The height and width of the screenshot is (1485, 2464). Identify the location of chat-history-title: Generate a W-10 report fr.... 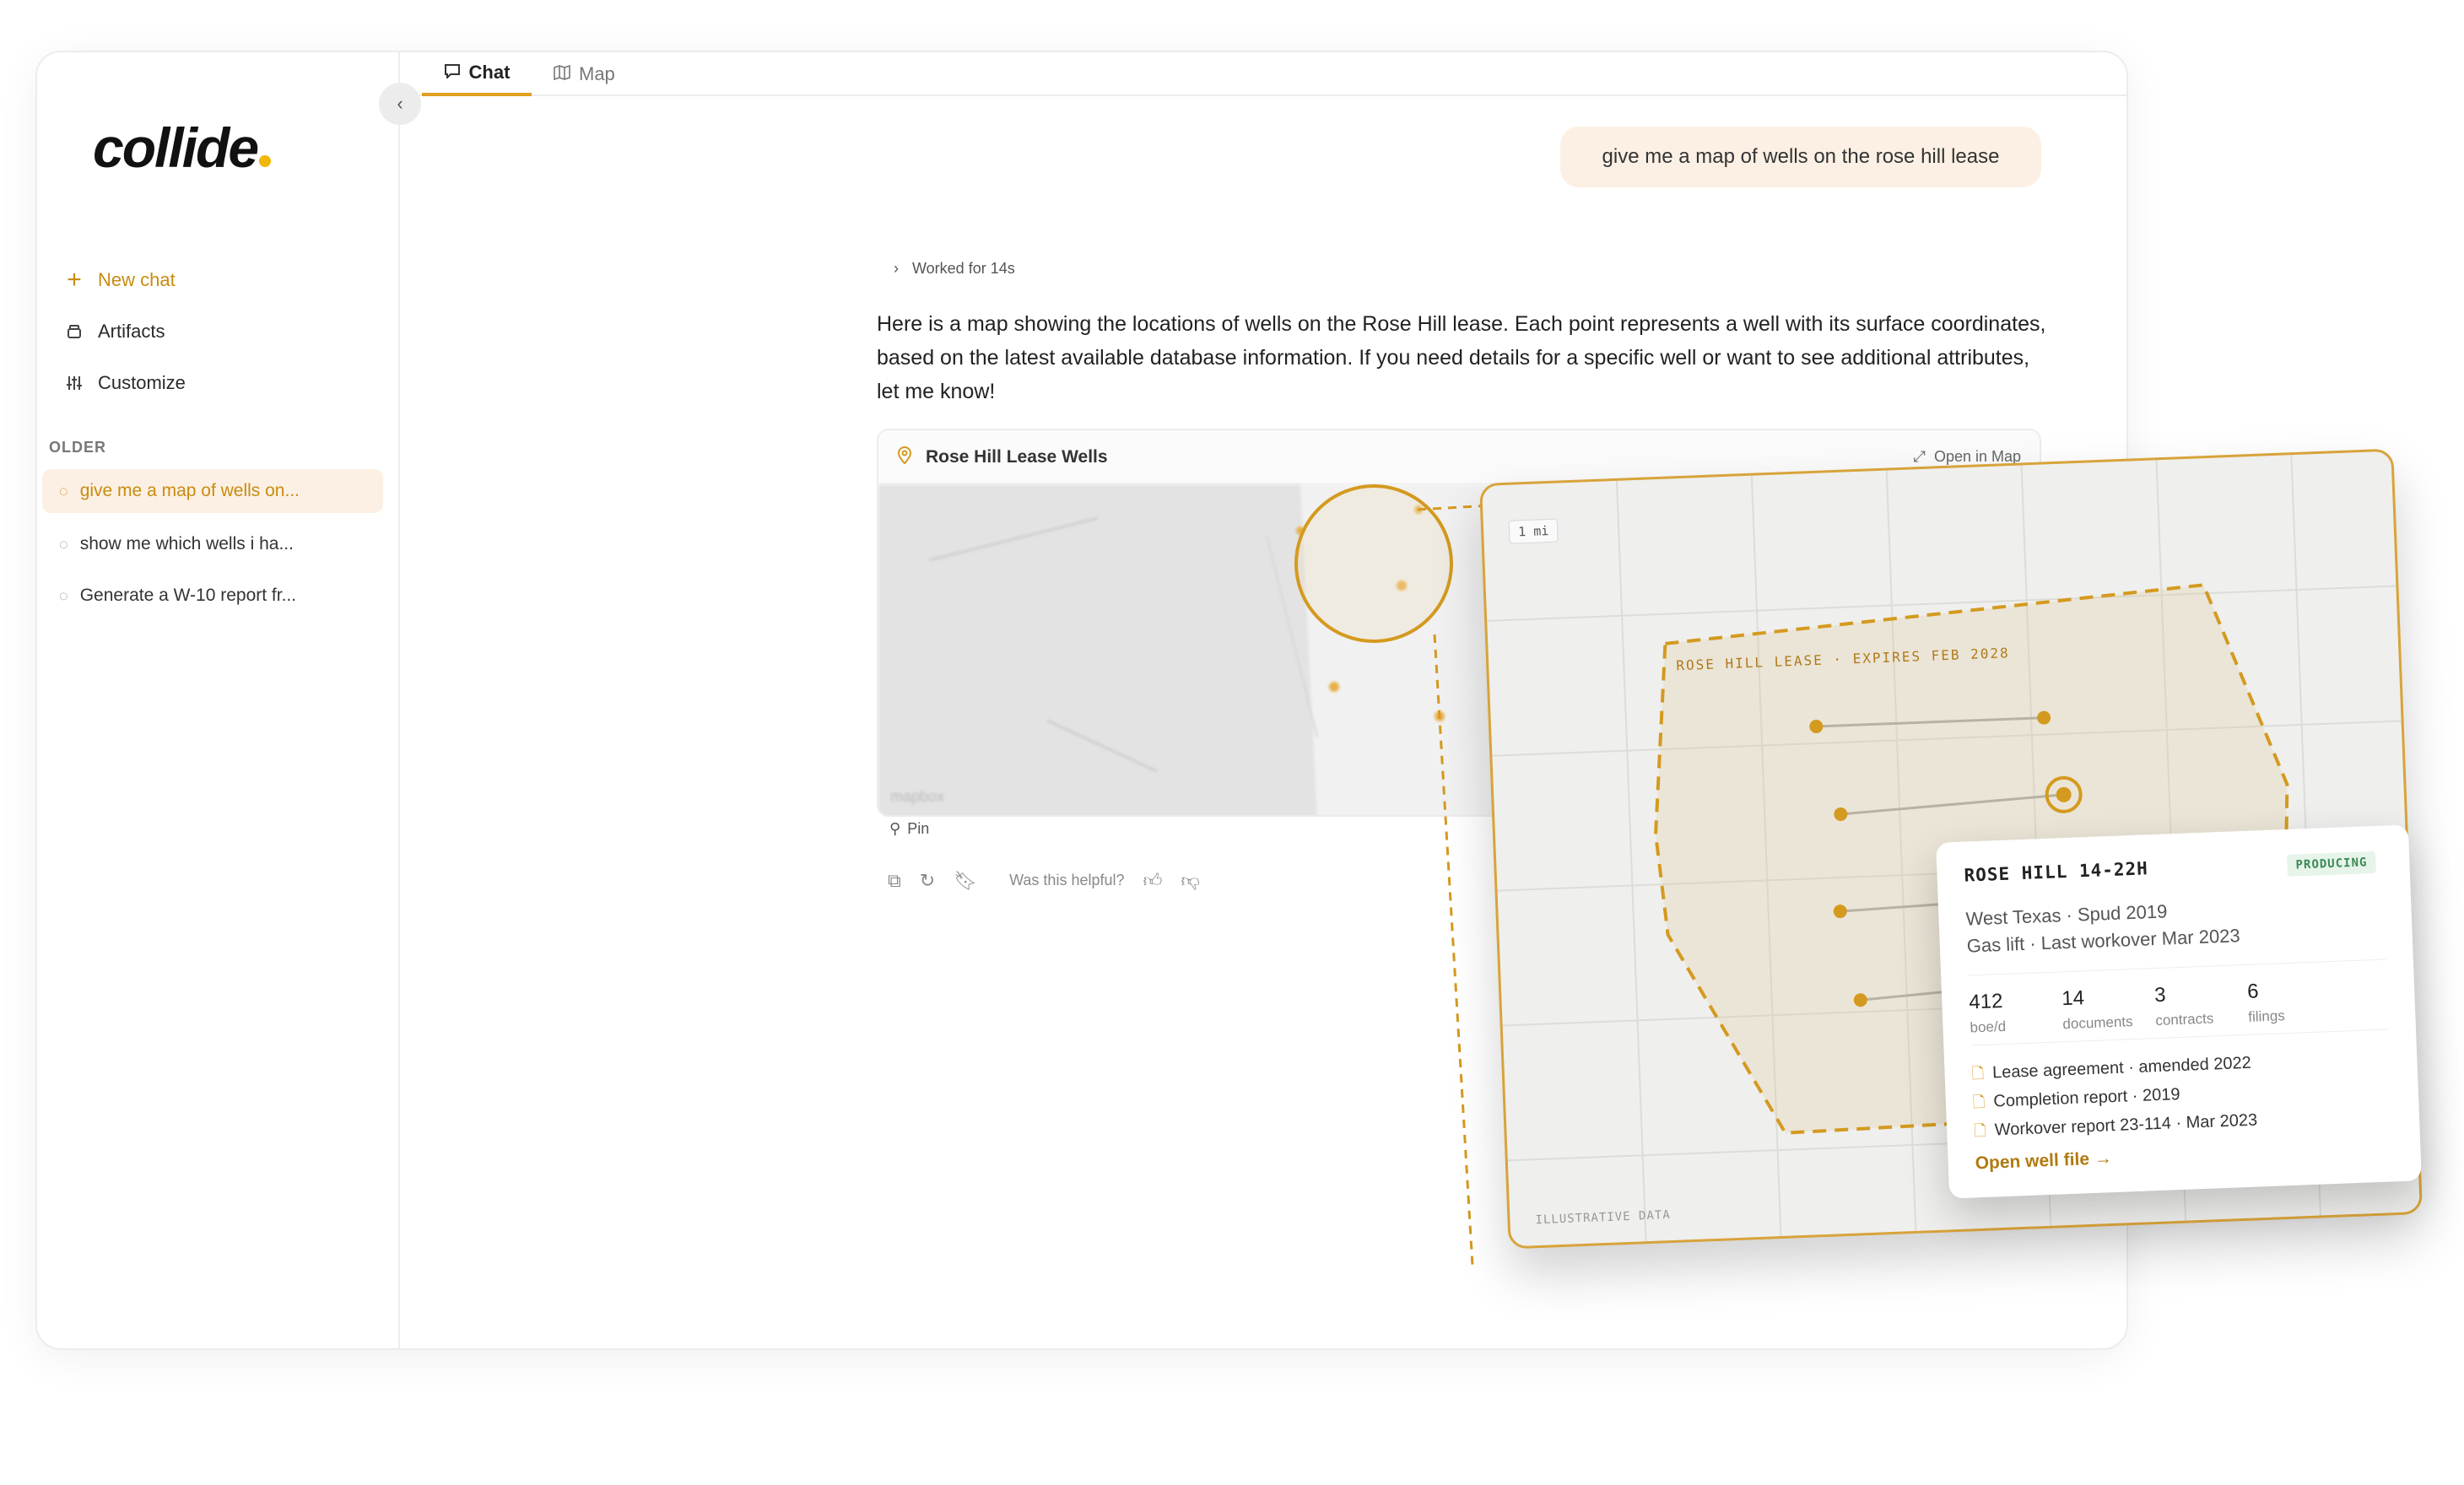
(188, 595).